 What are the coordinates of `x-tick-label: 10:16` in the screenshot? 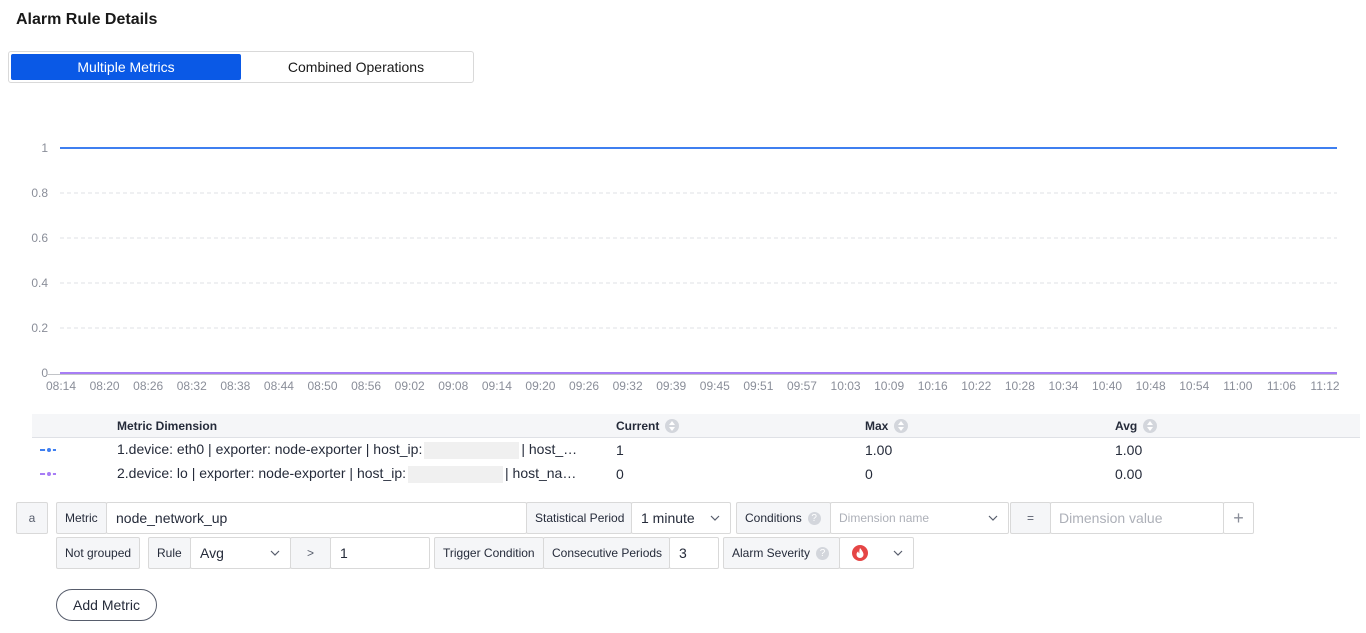 It's located at (933, 386).